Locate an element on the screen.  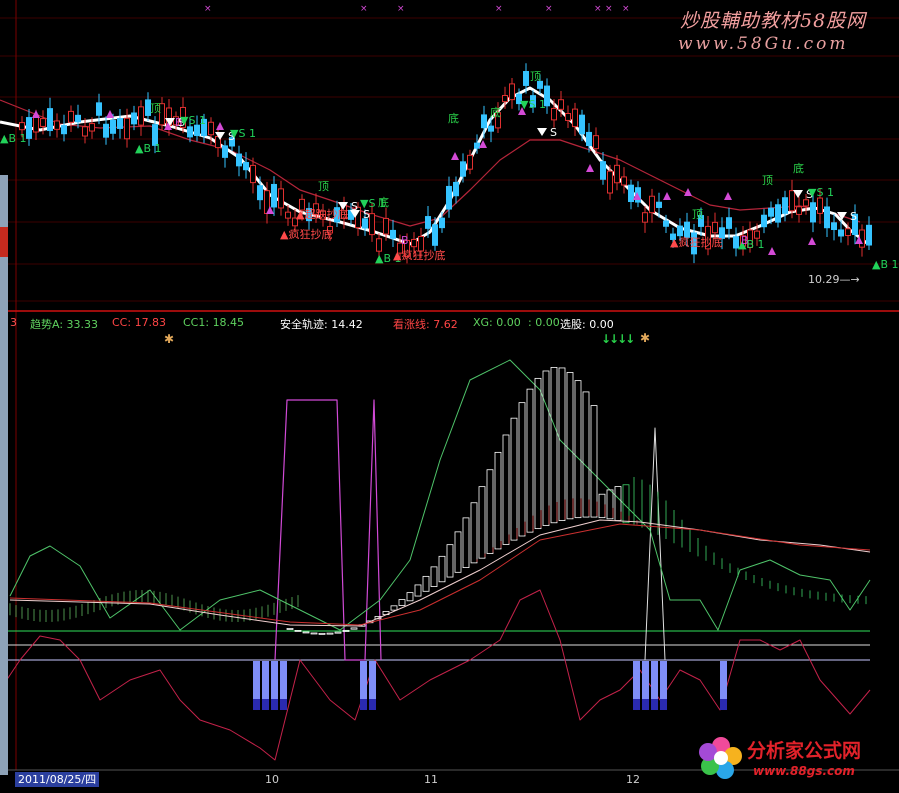
pick-value: 选股: 0.00 is located at coordinates (587, 324).